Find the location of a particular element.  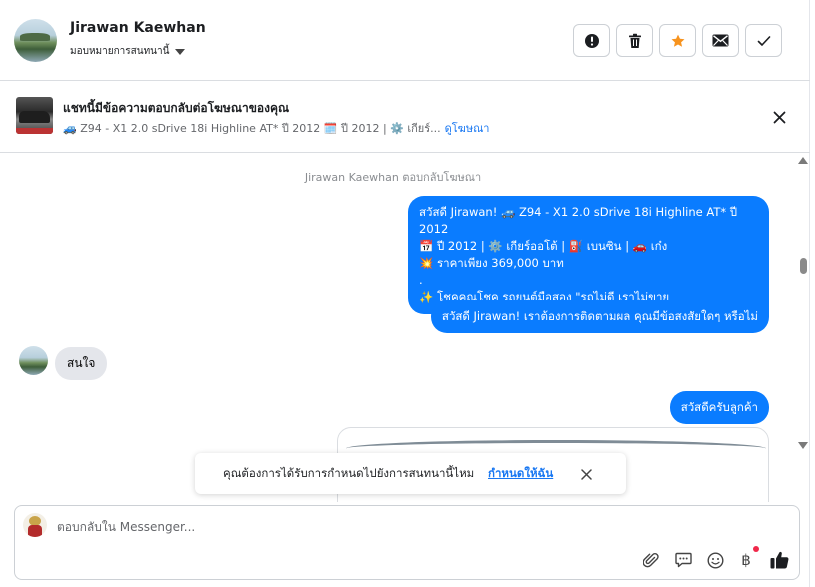

assign-label: มอบหมายการสนทนานี้ is located at coordinates (120, 51).